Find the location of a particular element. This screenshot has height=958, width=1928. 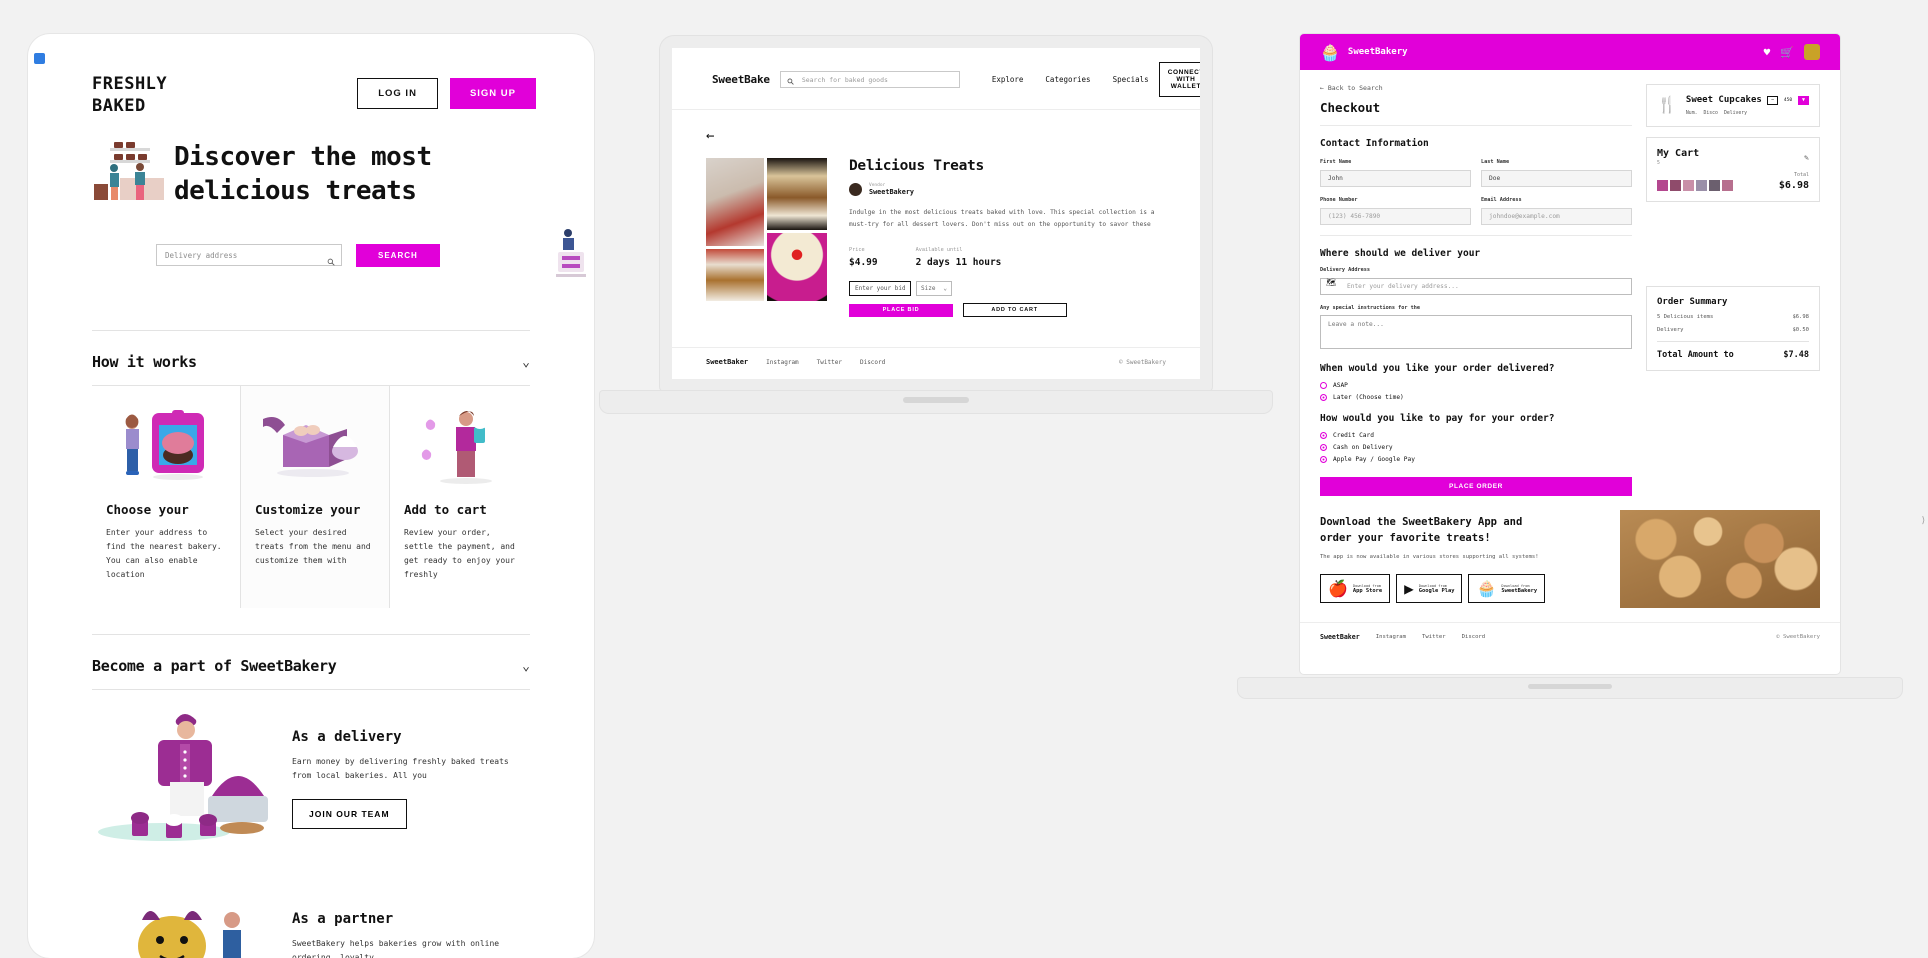

radio-cash-on-delivery: Cash on Delivery is located at coordinates (1476, 447).